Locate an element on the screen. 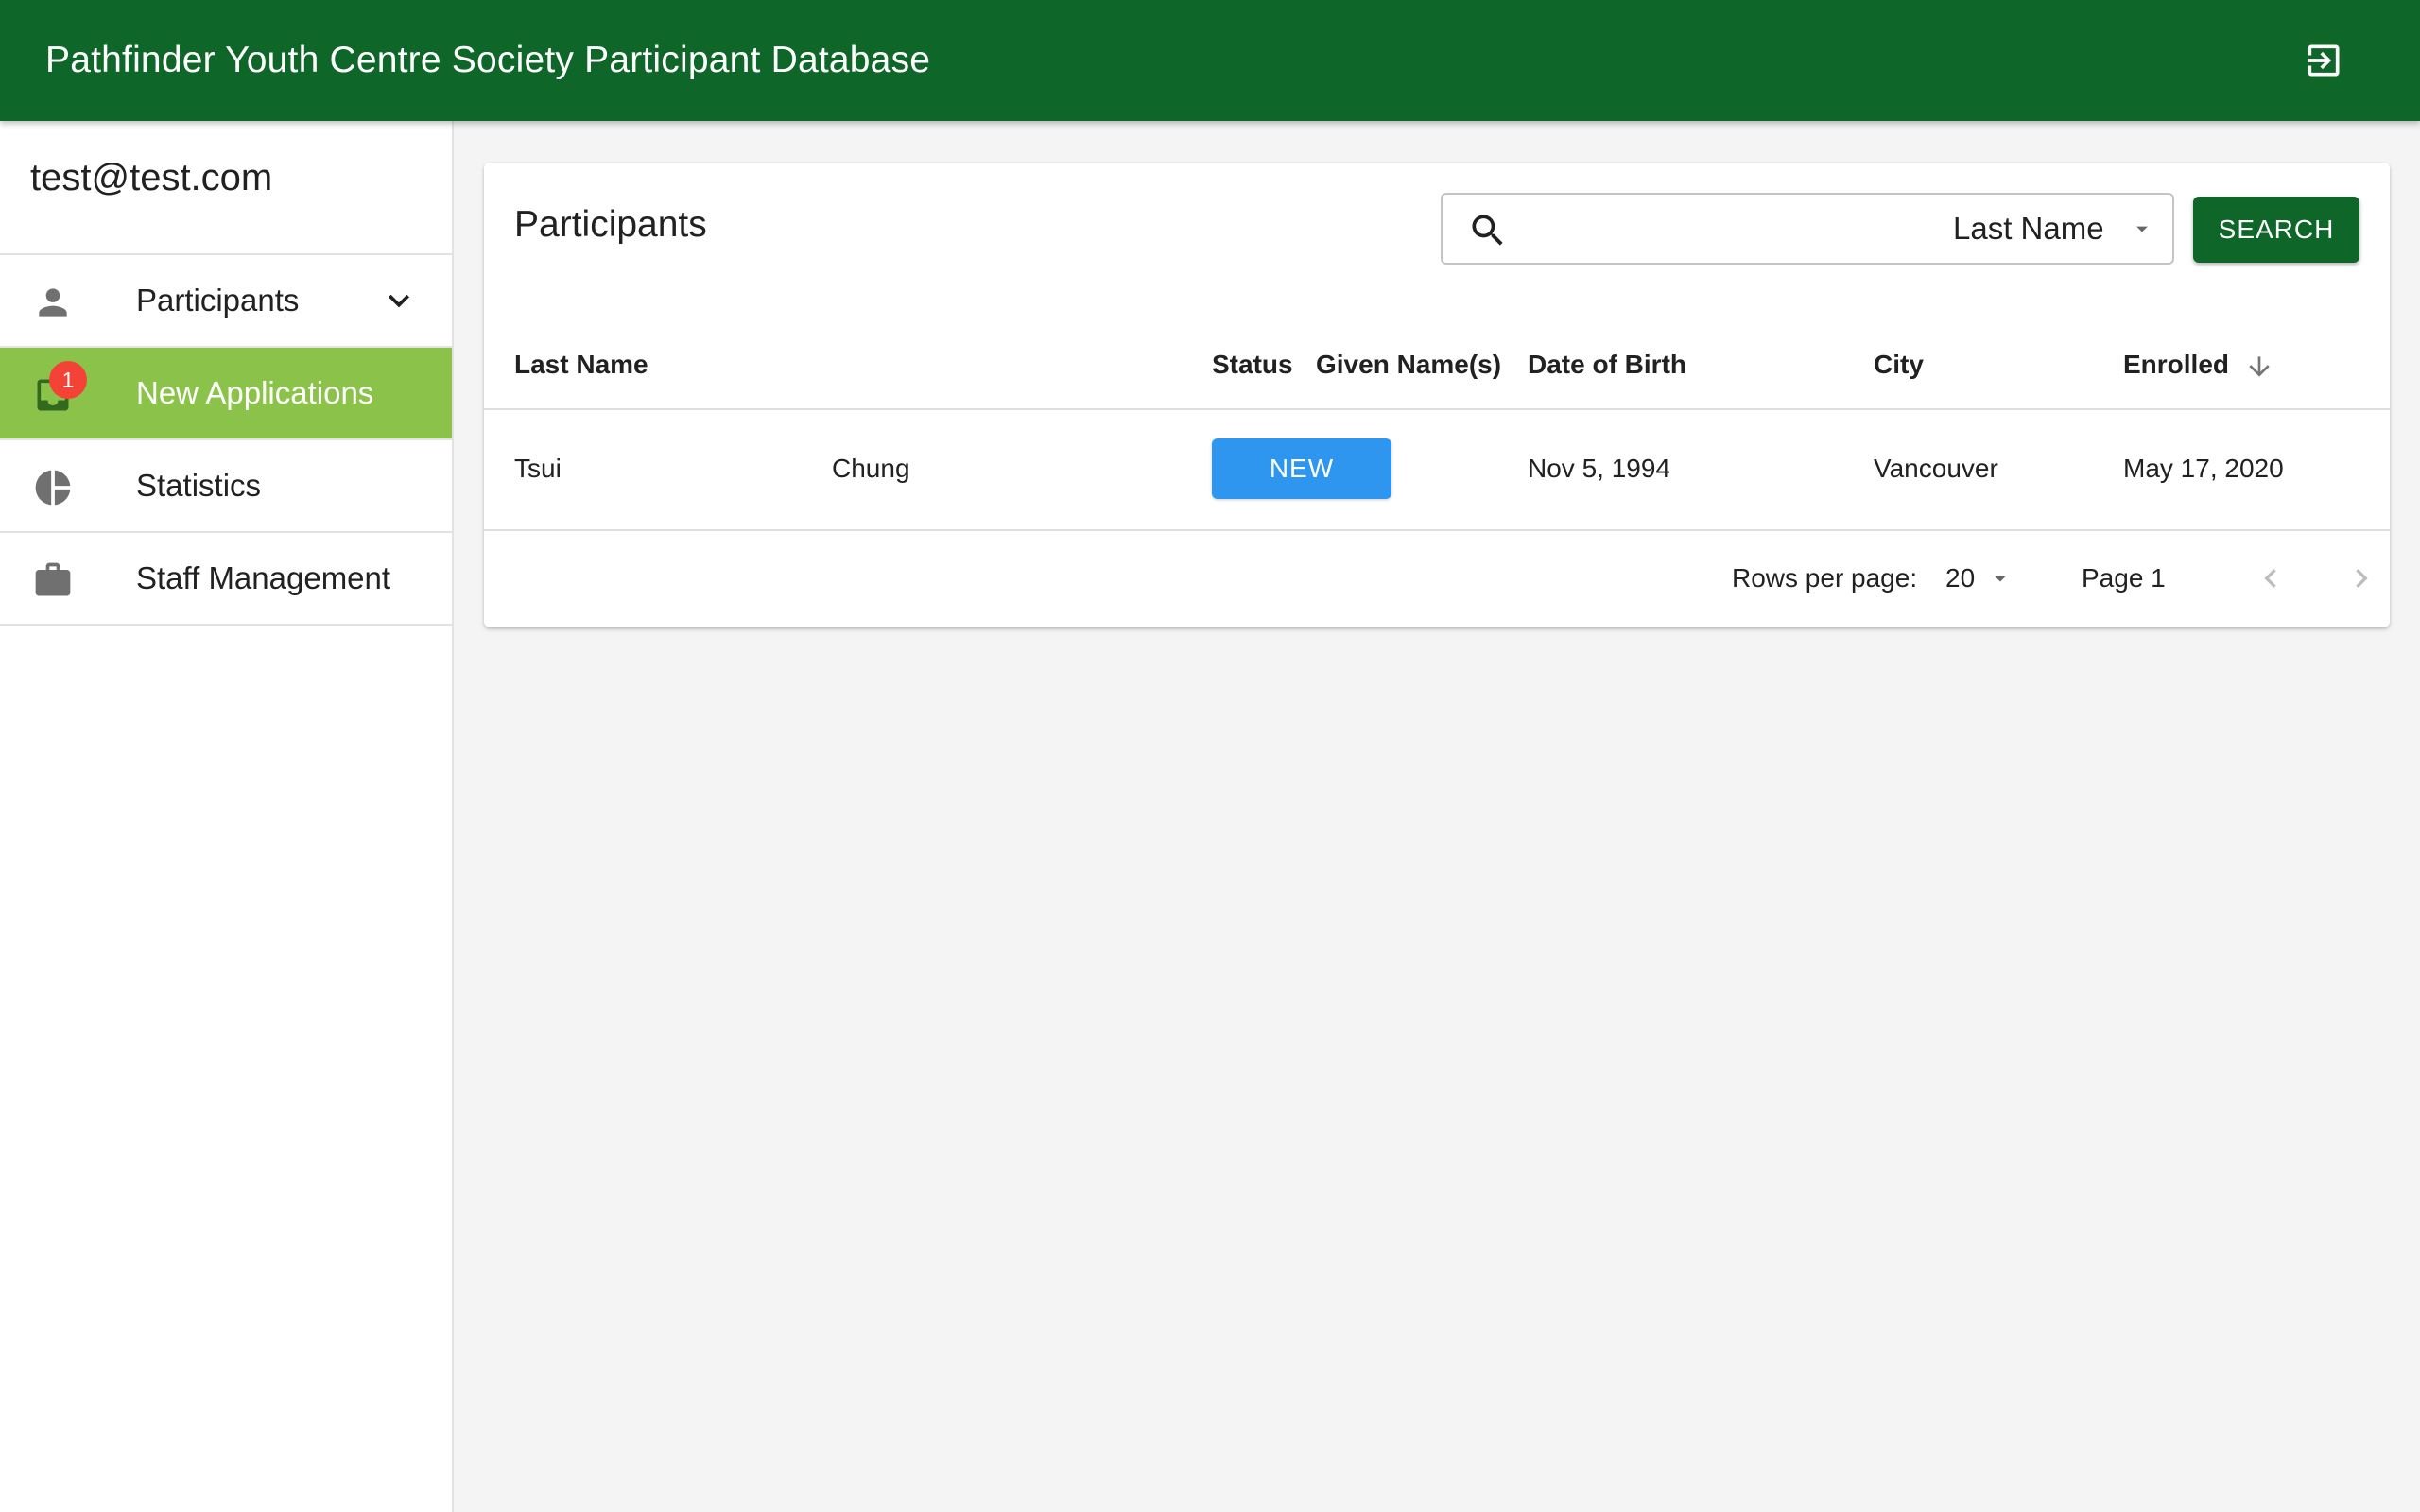  pagination: Rows per page: 20 Page 1 is located at coordinates (1437, 578).